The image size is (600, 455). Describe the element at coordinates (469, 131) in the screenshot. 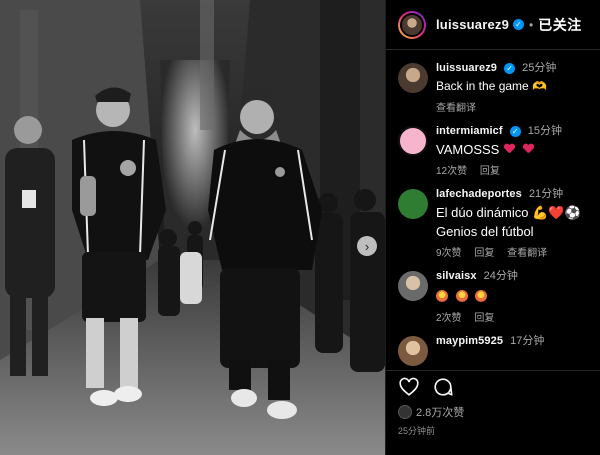

I see `comment-username: intermiamicf` at that location.